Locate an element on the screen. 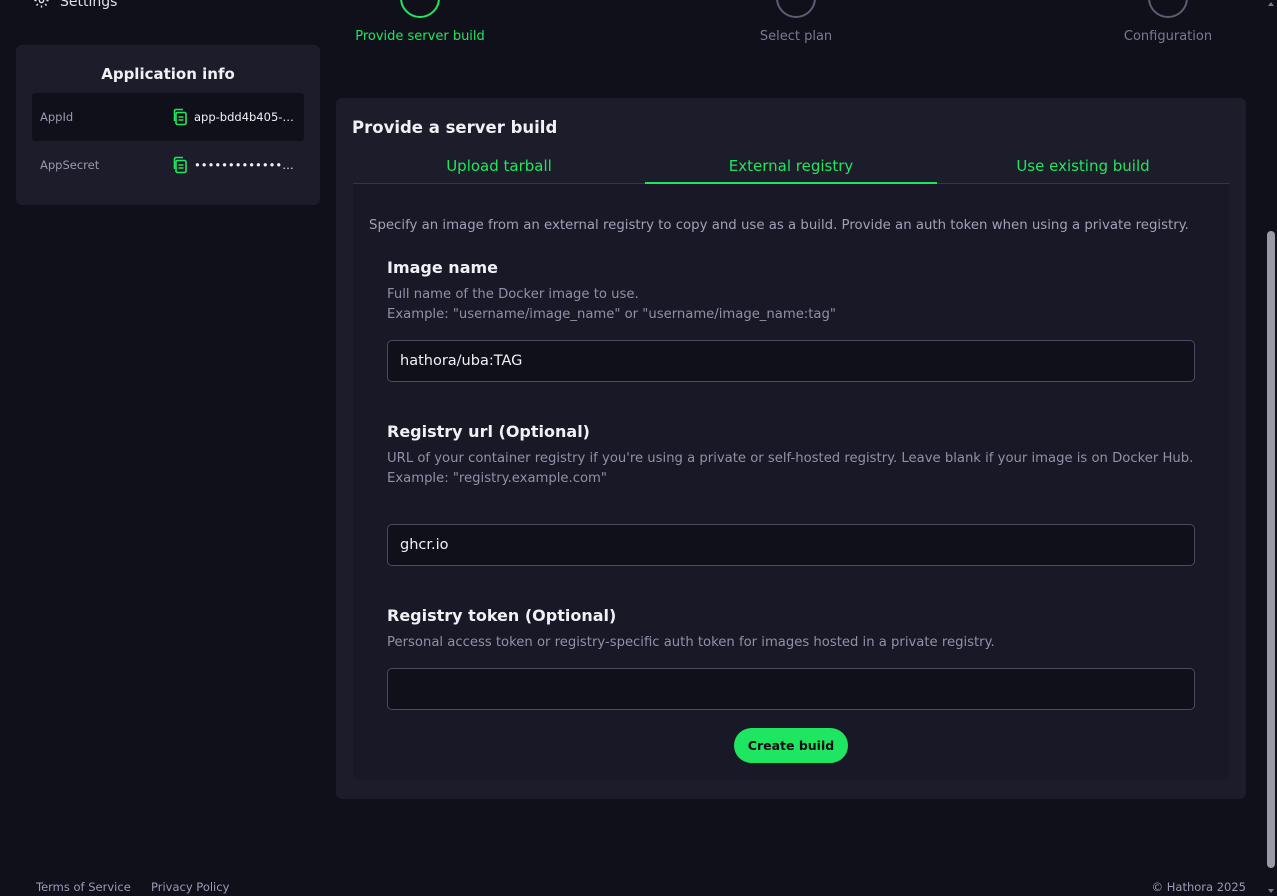 The width and height of the screenshot is (1277, 896). image-name-label: Image name is located at coordinates (443, 267).